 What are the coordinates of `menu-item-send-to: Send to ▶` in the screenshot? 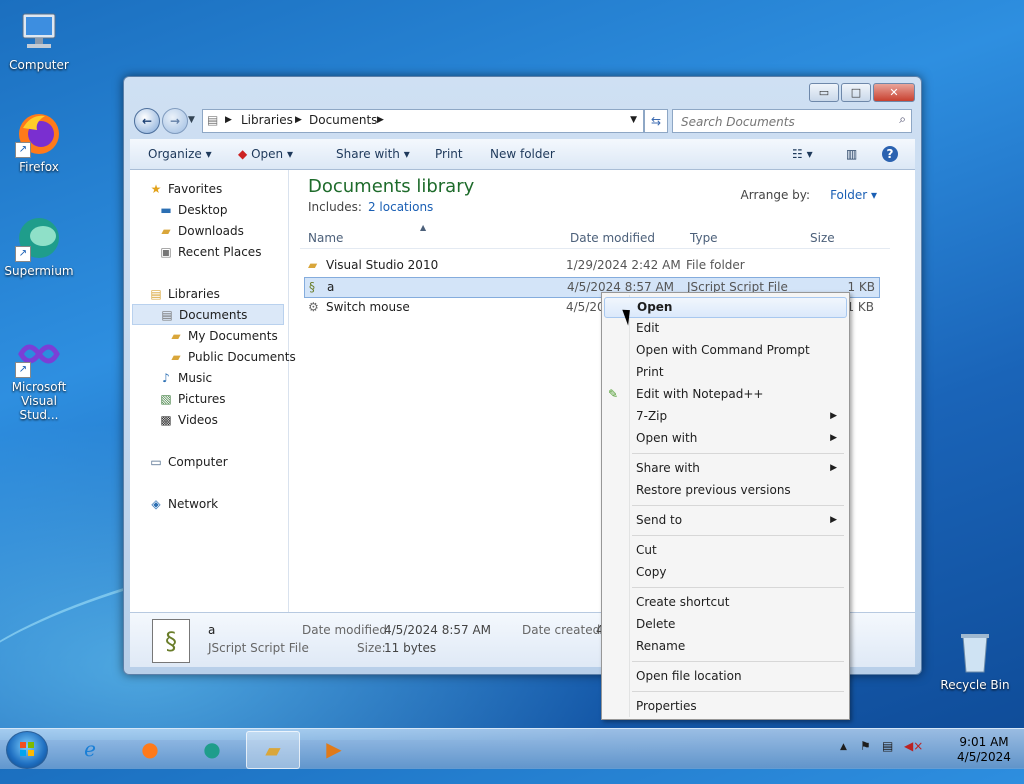 It's located at (724, 520).